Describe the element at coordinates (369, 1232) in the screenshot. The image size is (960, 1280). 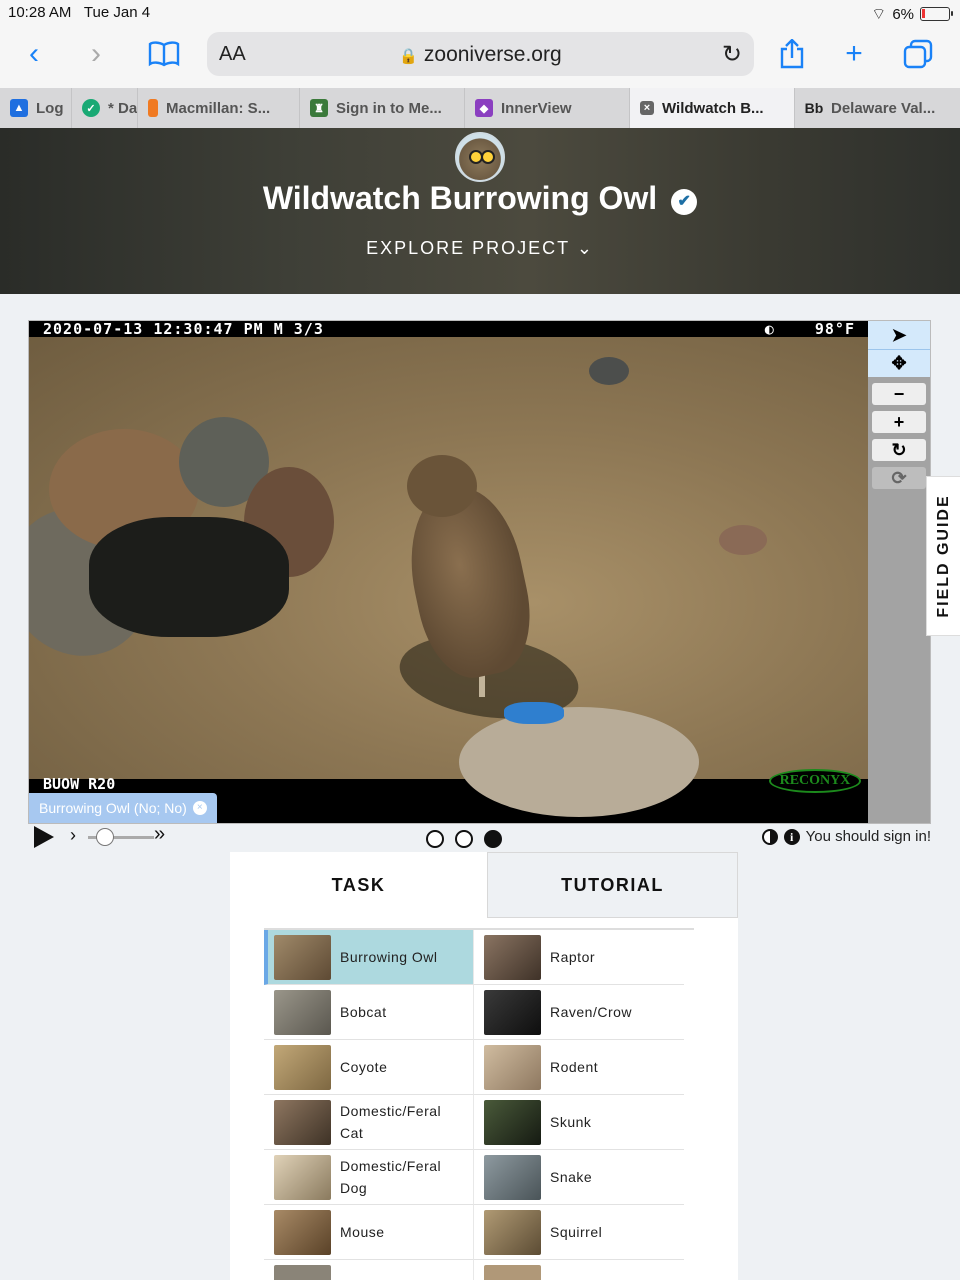
I see `choice-mouse: Mouse` at that location.